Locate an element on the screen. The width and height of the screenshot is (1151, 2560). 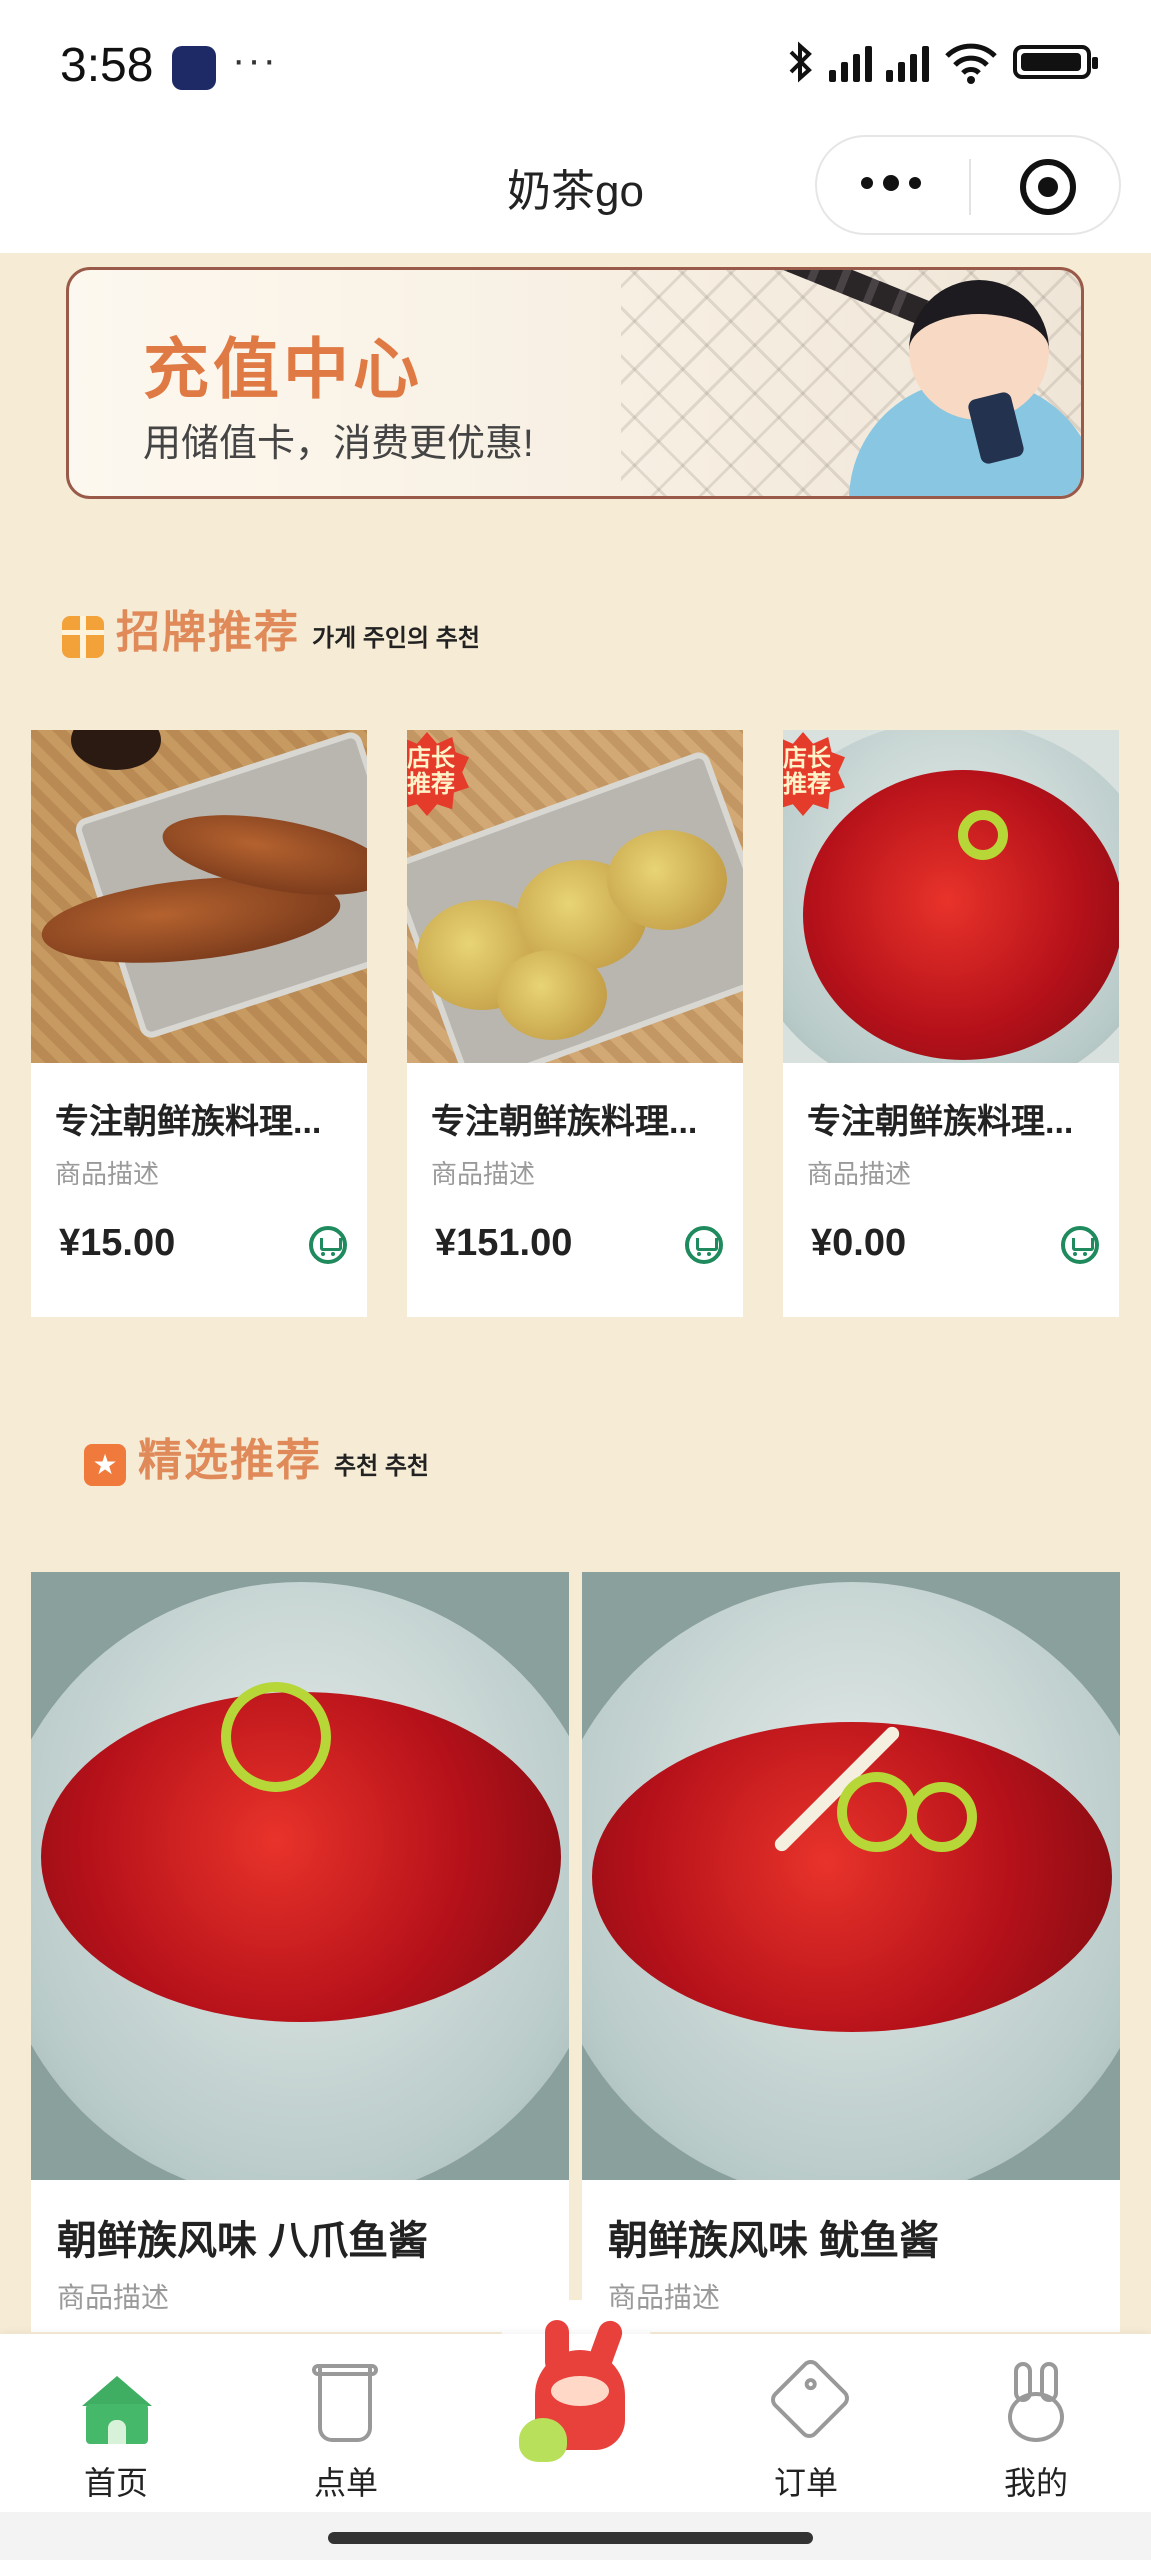
cellular-signal-2-icon is located at coordinates (907, 62).